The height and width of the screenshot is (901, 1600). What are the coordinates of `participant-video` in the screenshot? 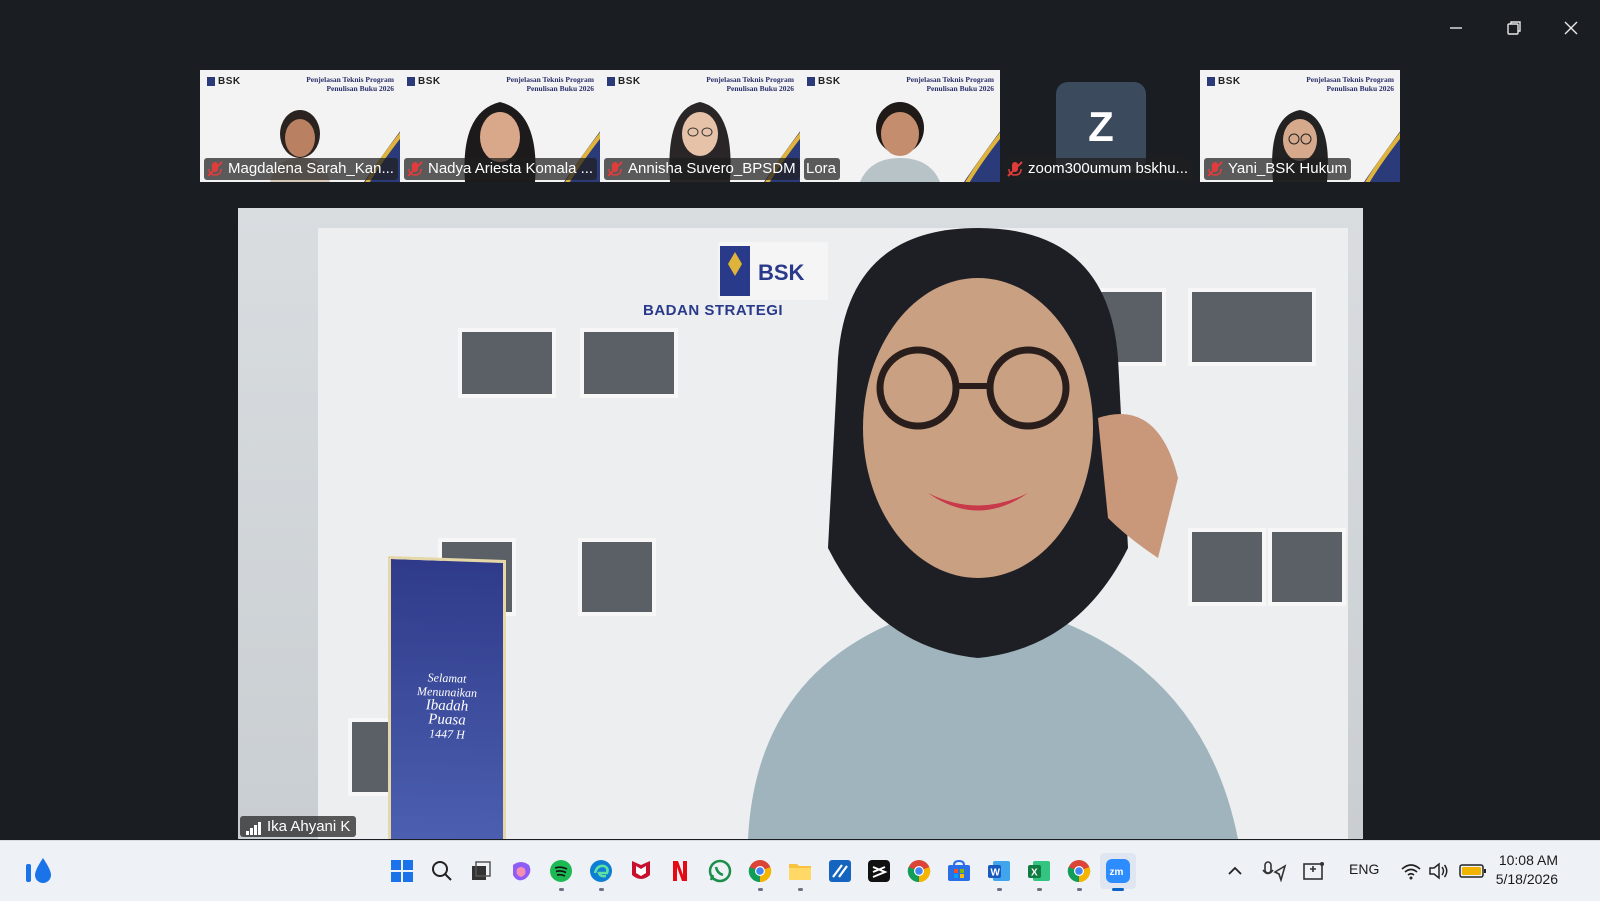 It's located at (900, 142).